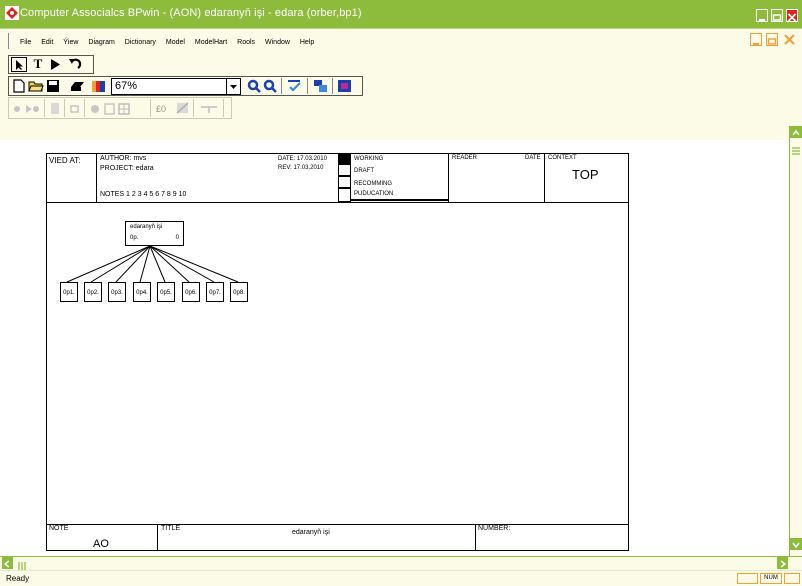 The height and width of the screenshot is (586, 802). Describe the element at coordinates (246, 42) in the screenshot. I see `menu-tools: Rools` at that location.